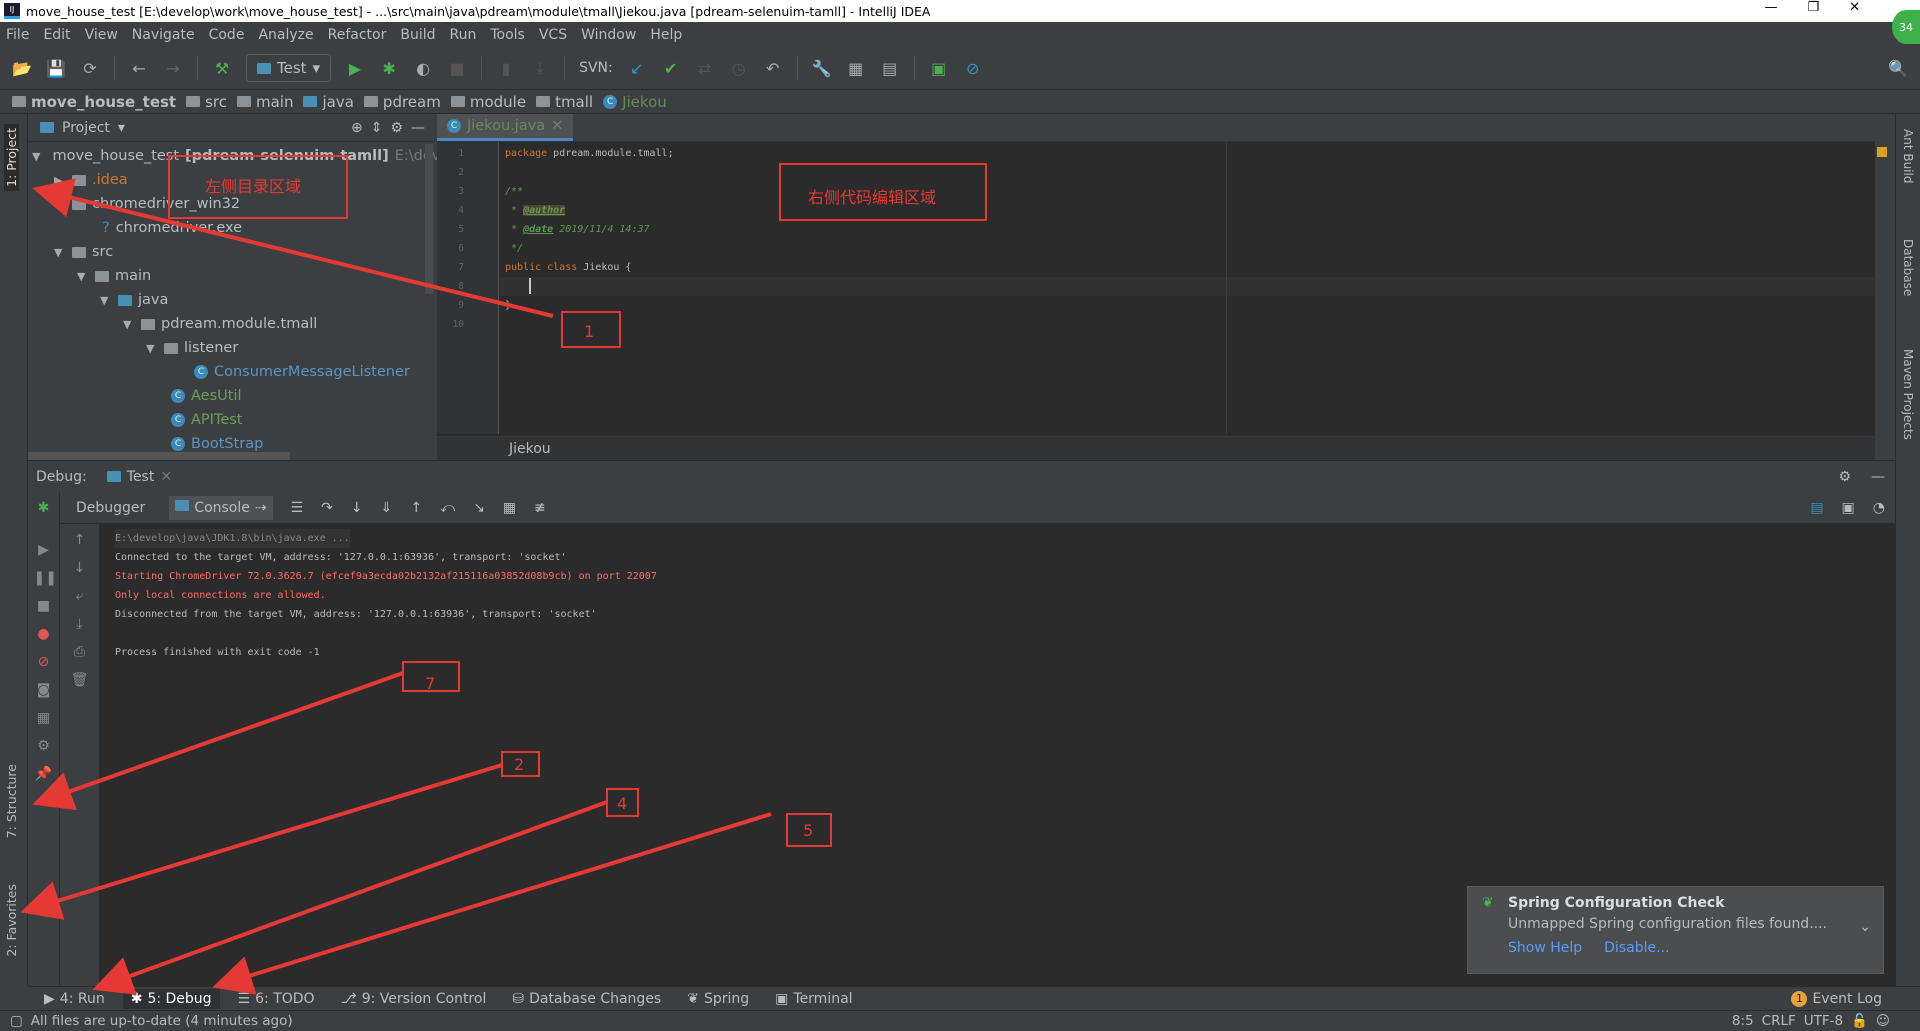 The height and width of the screenshot is (1031, 1920). What do you see at coordinates (206, 102) in the screenshot?
I see `breadcrumb-src: src` at bounding box center [206, 102].